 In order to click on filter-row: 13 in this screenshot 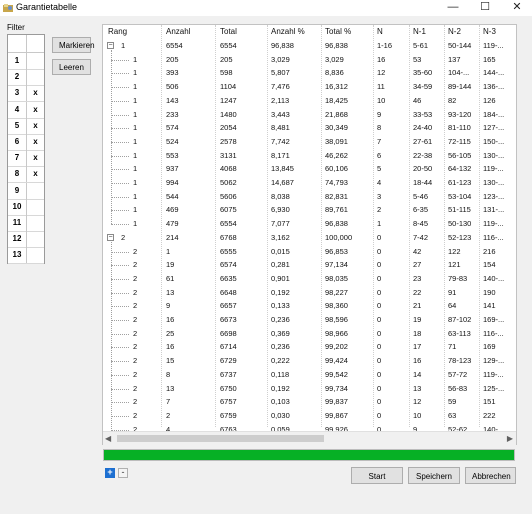, I will do `click(26, 256)`.